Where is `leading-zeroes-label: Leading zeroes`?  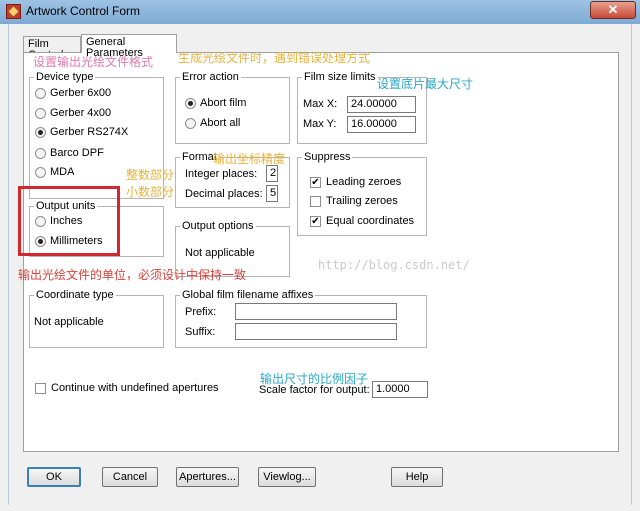
leading-zeroes-label: Leading zeroes is located at coordinates (363, 182).